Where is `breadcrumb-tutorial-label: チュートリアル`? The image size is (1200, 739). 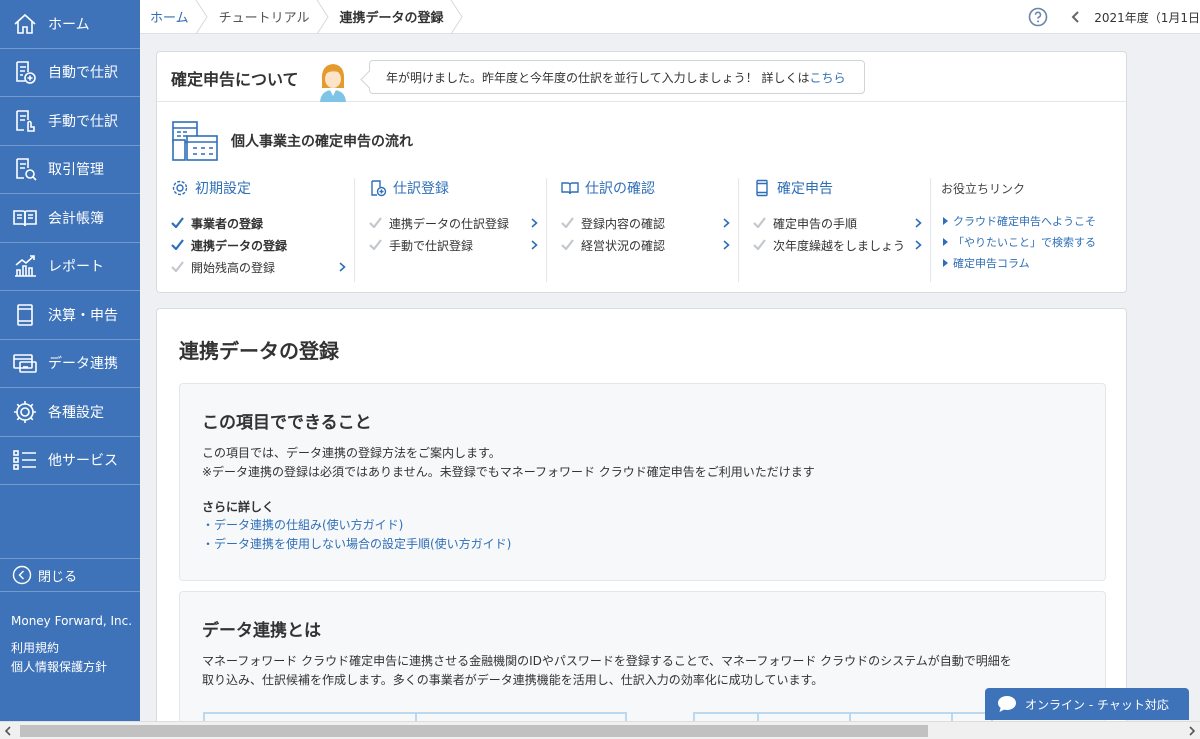
breadcrumb-tutorial-label: チュートリアル is located at coordinates (264, 18).